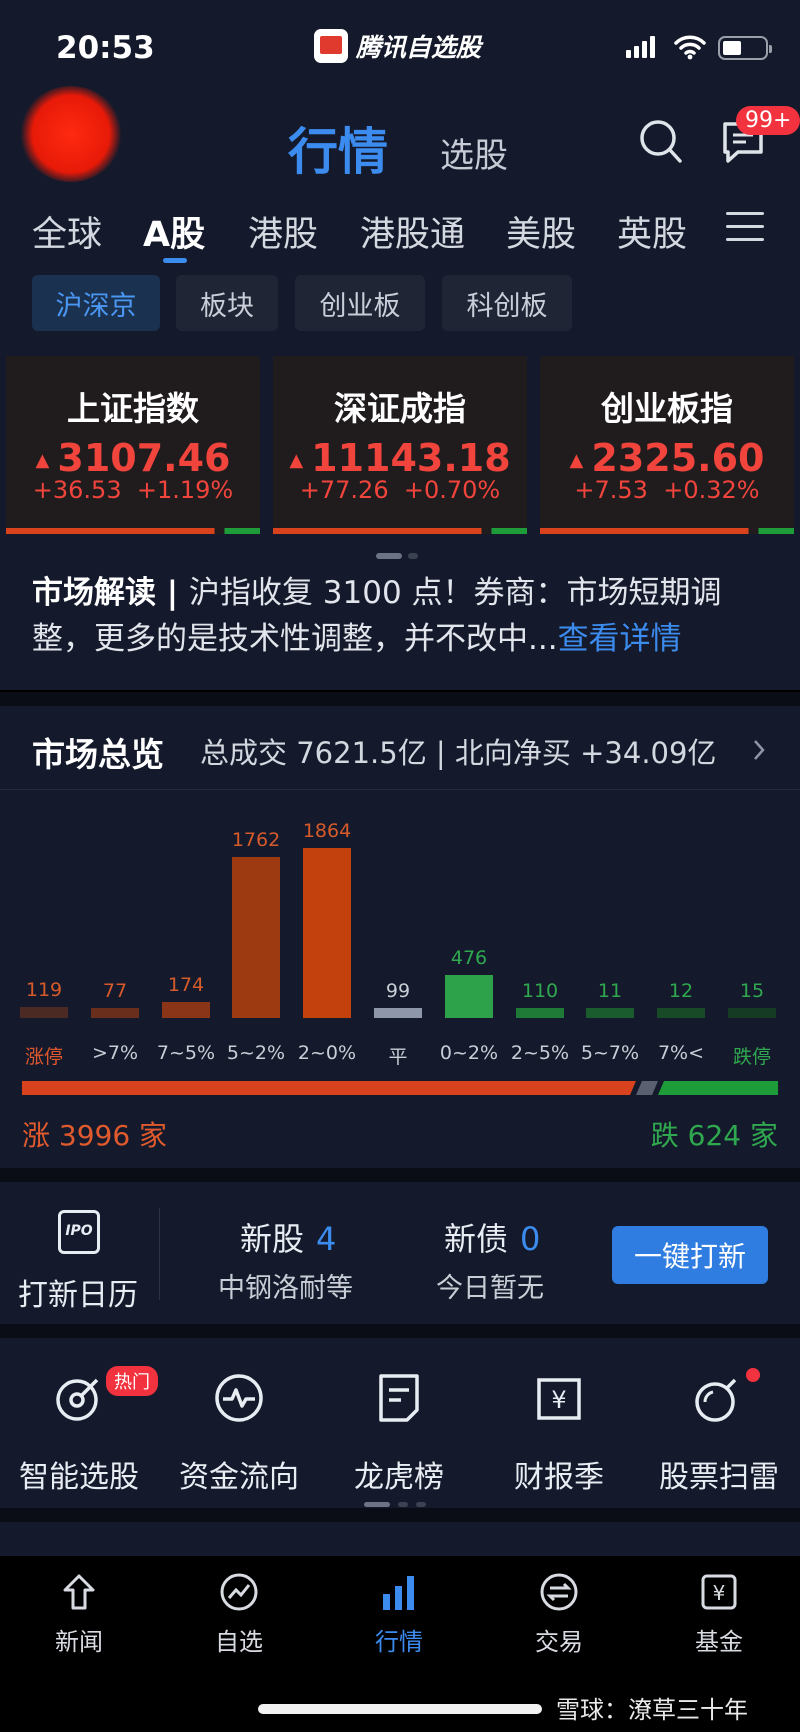 The image size is (800, 1732). I want to click on subtab-sector: 板块, so click(227, 303).